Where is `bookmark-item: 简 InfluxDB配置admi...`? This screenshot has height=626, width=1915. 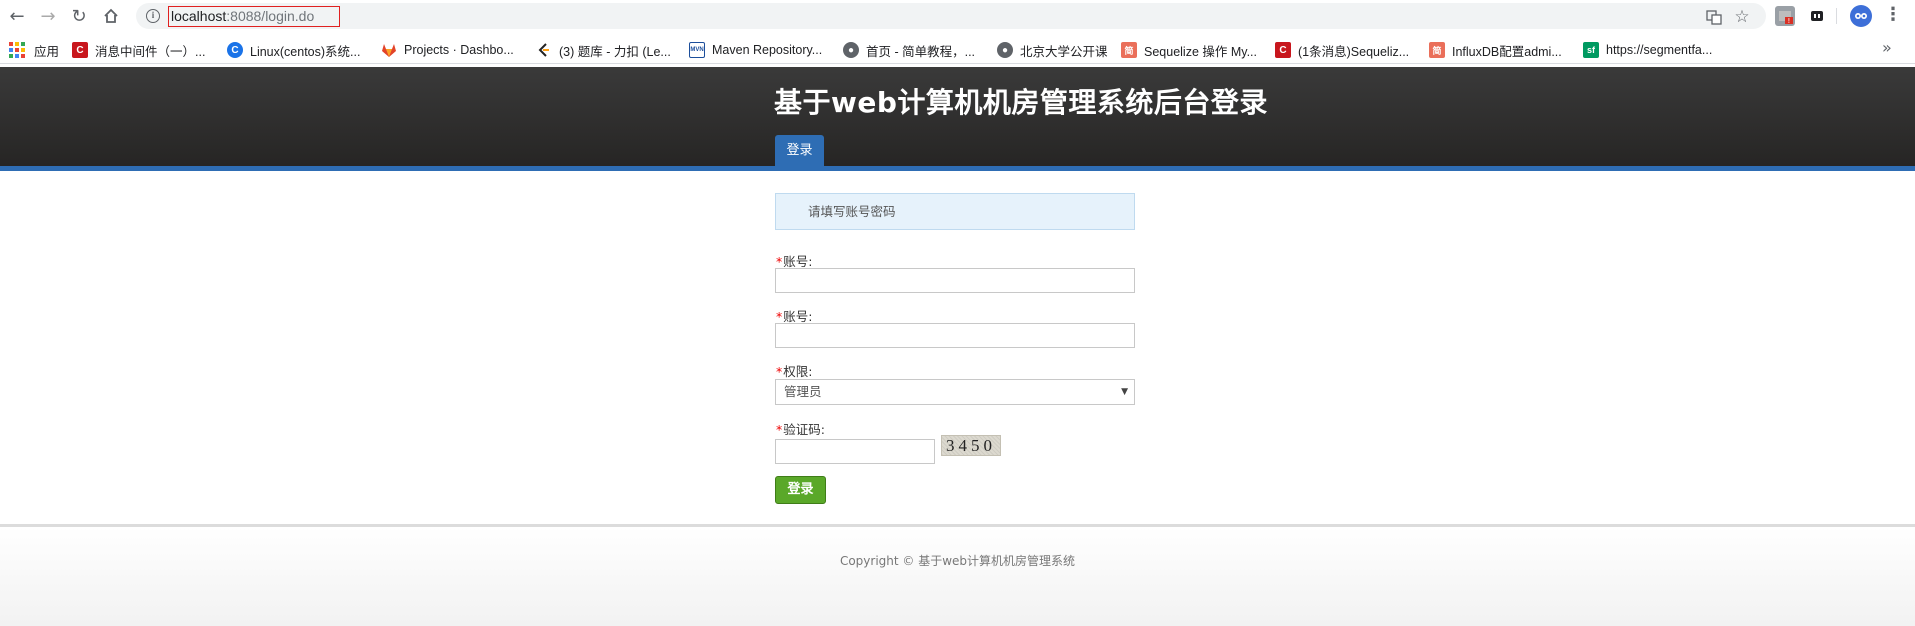
bookmark-item: 简 InfluxDB配置admi... is located at coordinates (1495, 50).